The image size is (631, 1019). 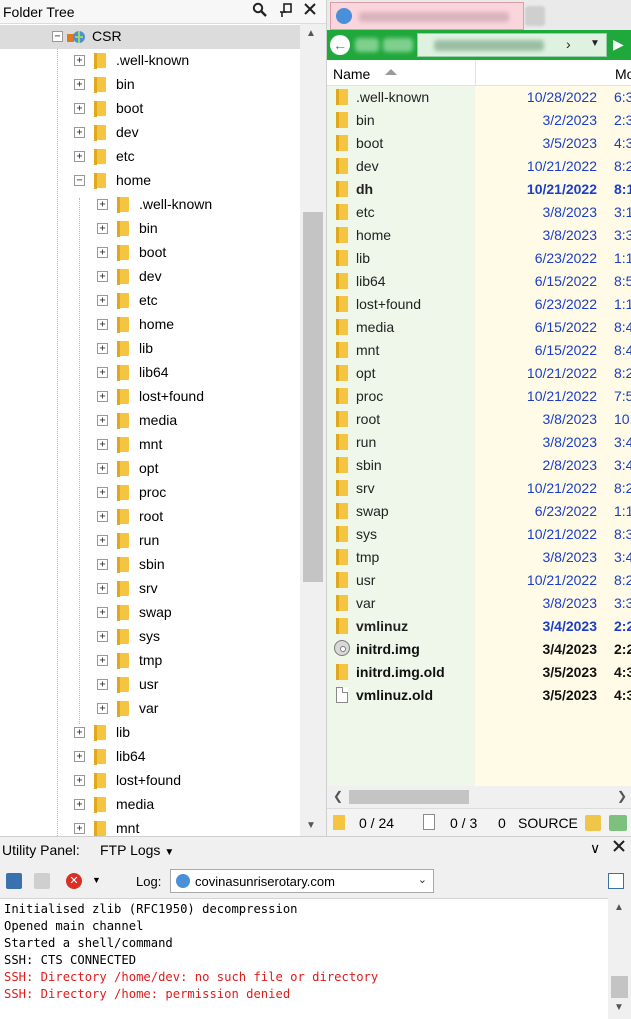 I want to click on file-row: var 3/8/2023 3:3, so click(x=479, y=603).